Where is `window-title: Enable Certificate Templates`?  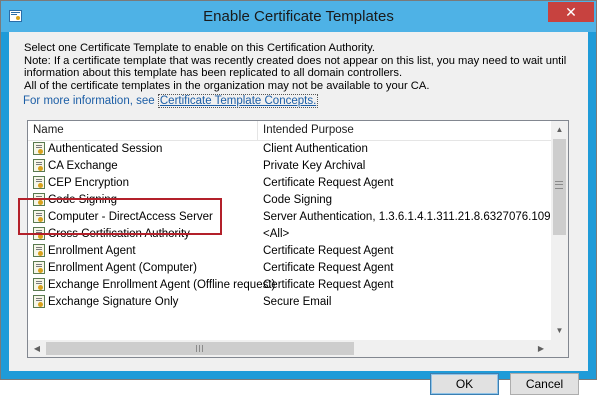
window-title: Enable Certificate Templates is located at coordinates (298, 16).